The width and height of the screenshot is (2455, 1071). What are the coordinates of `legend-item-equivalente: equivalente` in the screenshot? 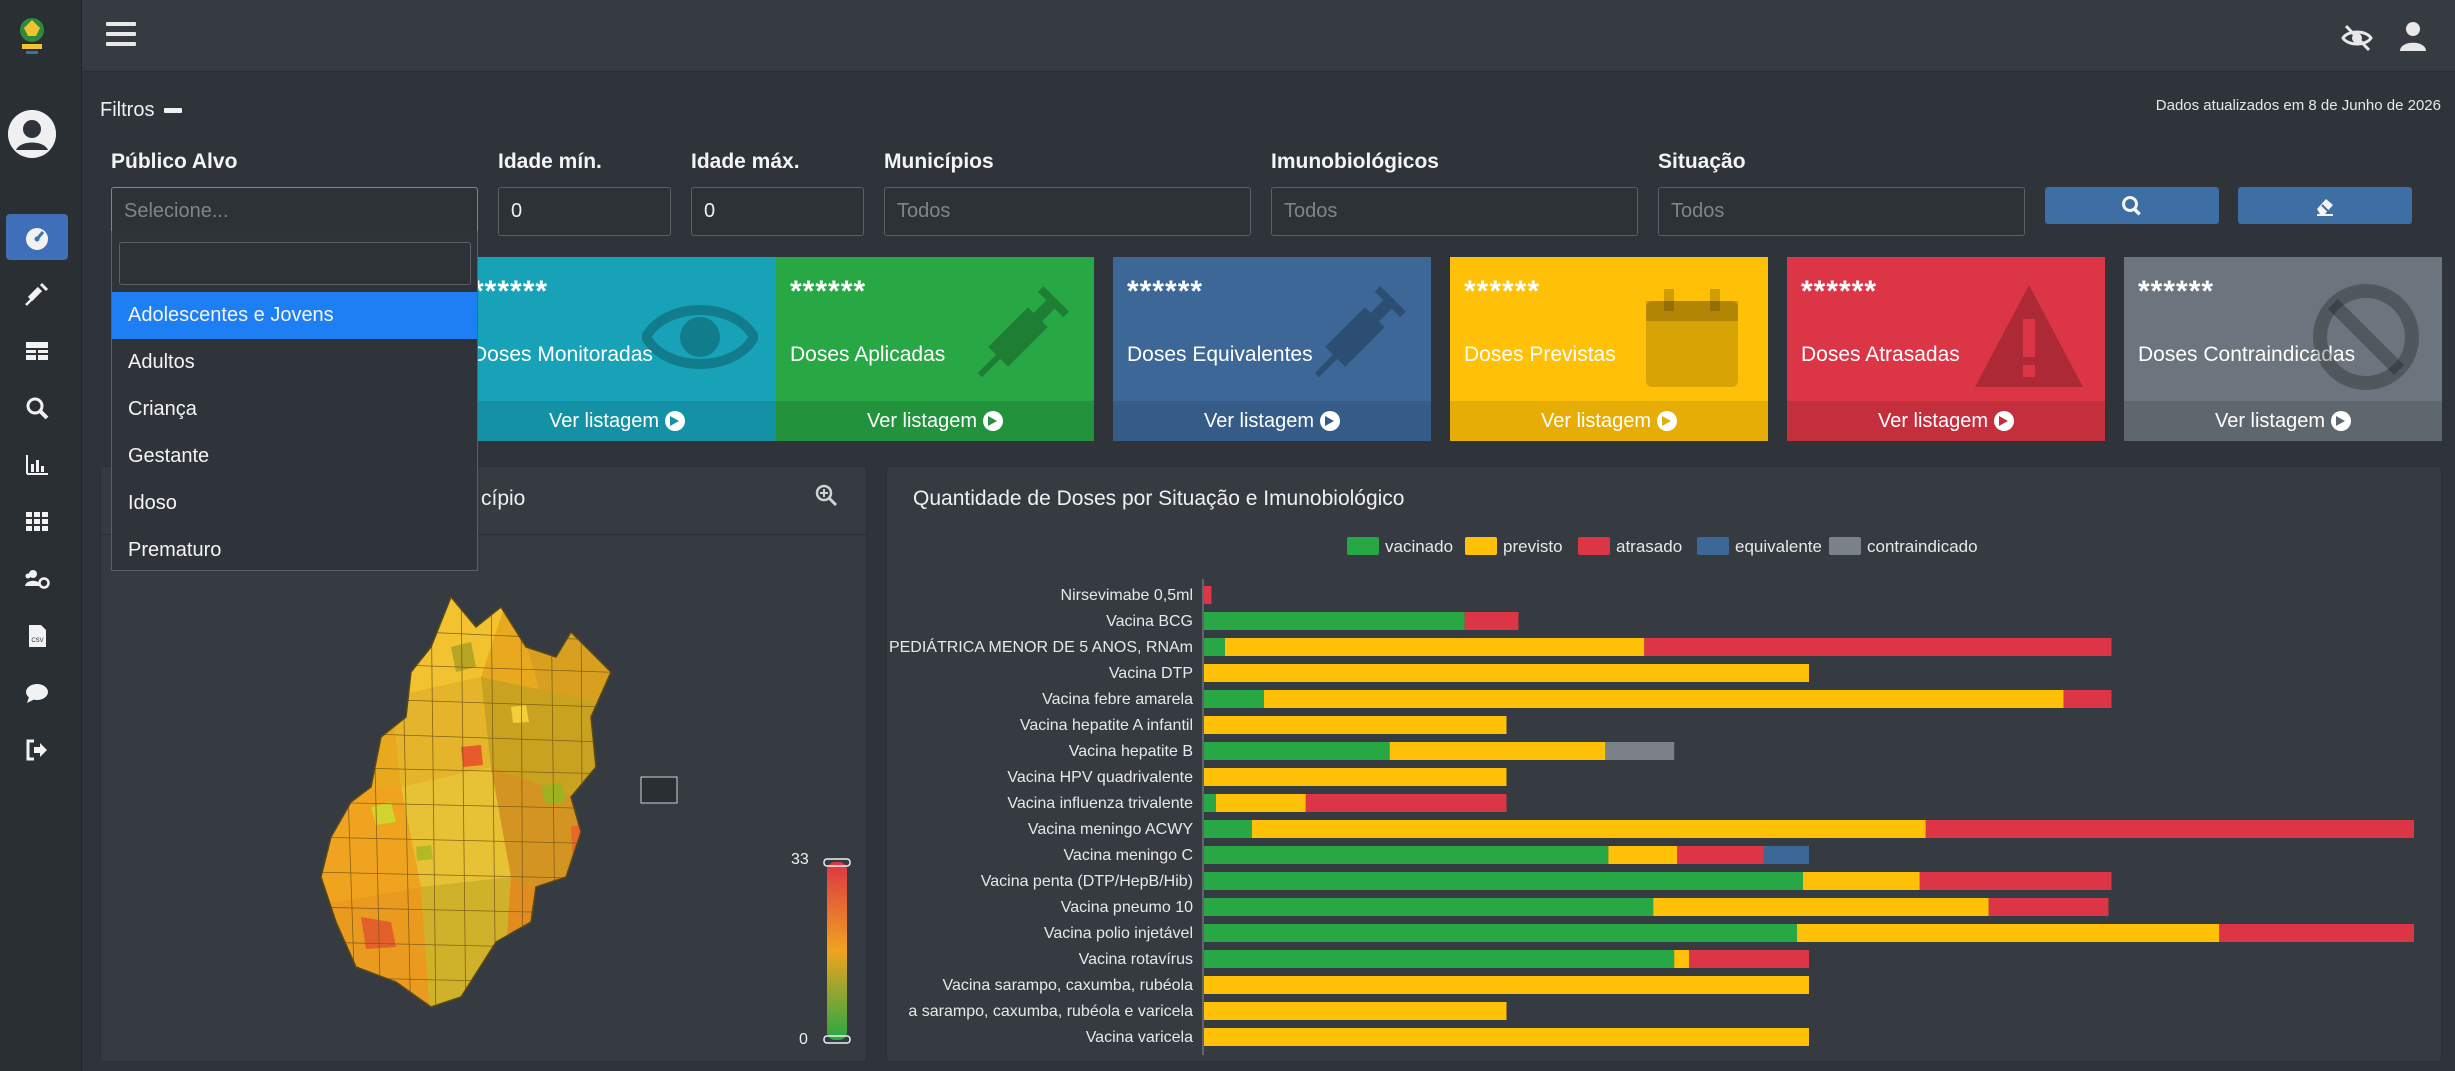 It's located at (1759, 546).